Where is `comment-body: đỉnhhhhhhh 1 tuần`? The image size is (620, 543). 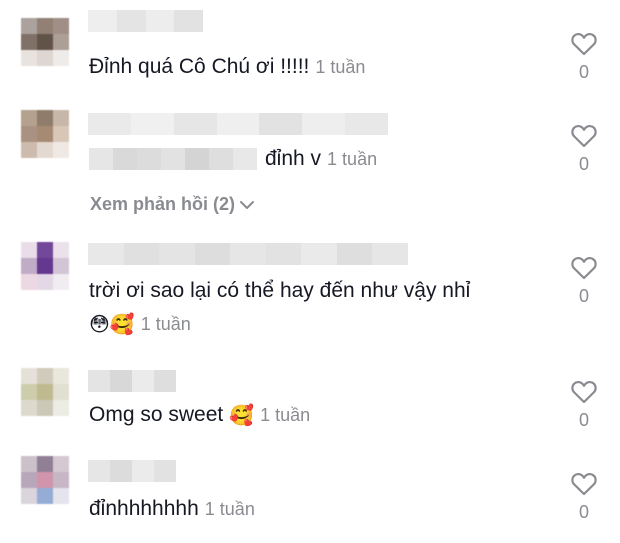 comment-body: đỉnhhhhhhh 1 tuần is located at coordinates (172, 509).